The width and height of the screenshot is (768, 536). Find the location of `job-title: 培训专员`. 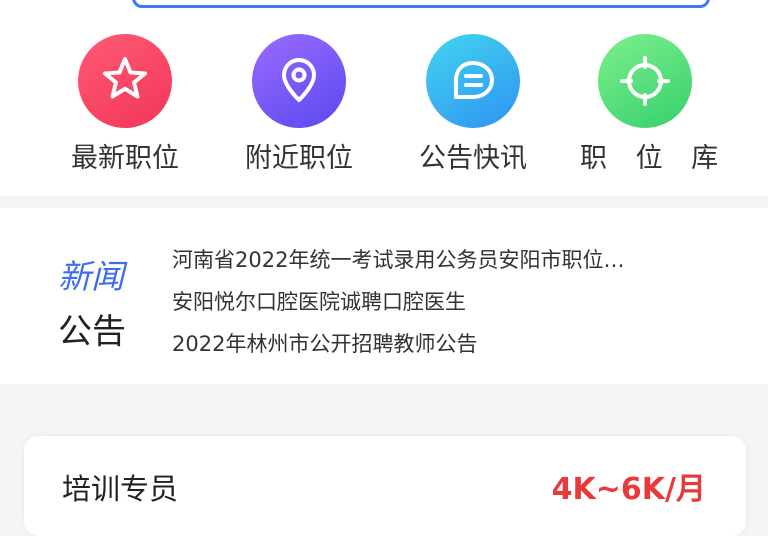

job-title: 培训专员 is located at coordinates (120, 489).